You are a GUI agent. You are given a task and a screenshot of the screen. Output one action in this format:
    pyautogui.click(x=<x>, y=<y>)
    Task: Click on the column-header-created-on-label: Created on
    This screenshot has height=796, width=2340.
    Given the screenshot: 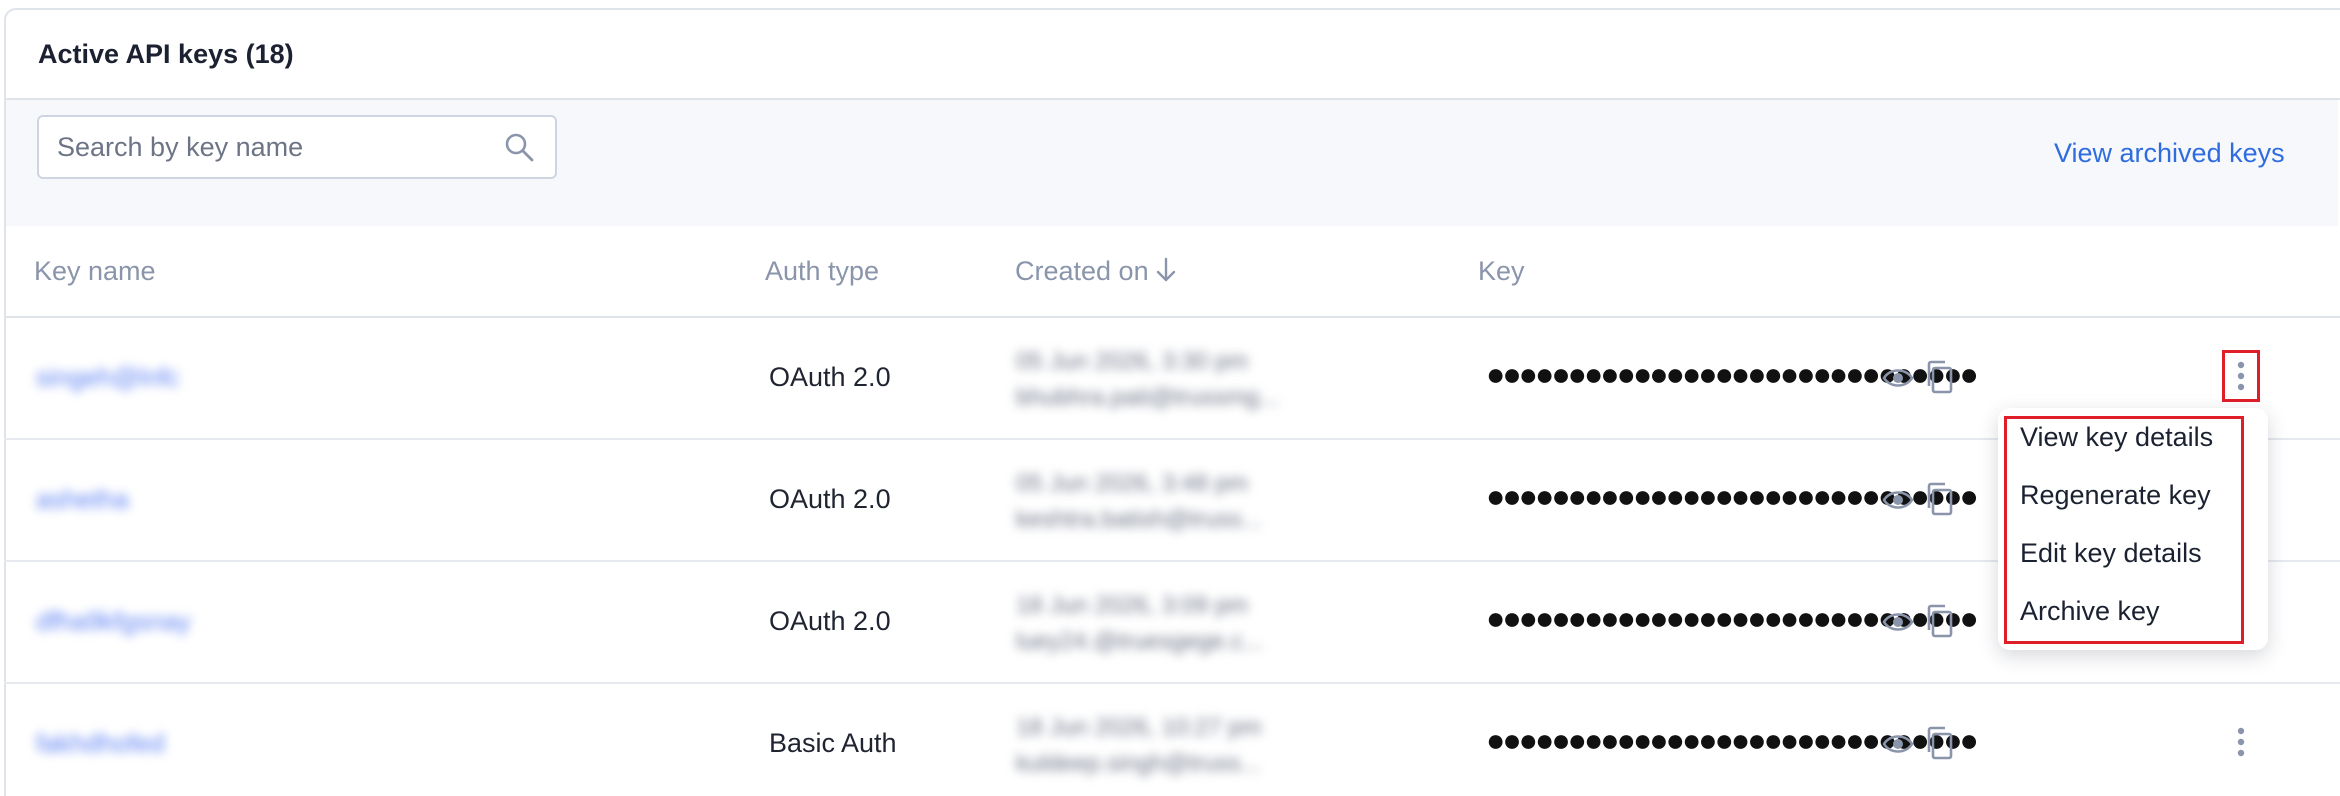 What is the action you would take?
    pyautogui.click(x=1082, y=271)
    